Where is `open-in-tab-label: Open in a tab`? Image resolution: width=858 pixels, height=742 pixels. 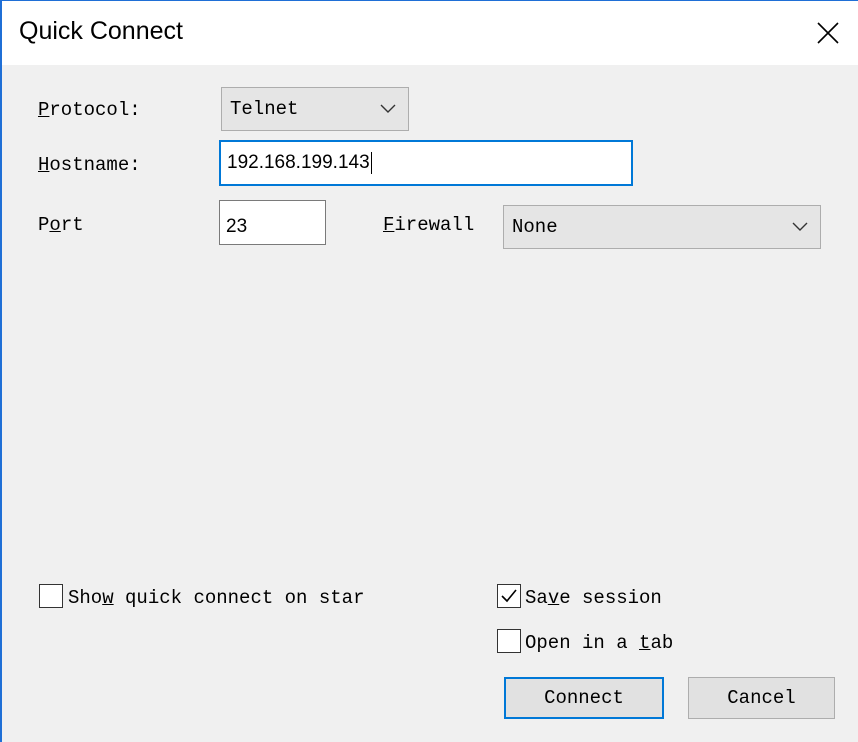
open-in-tab-label: Open in a tab is located at coordinates (599, 643).